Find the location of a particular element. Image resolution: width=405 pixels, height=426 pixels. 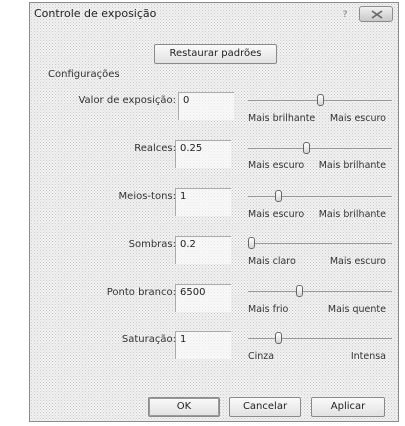

saturation-right-hint: Intensa is located at coordinates (368, 356).